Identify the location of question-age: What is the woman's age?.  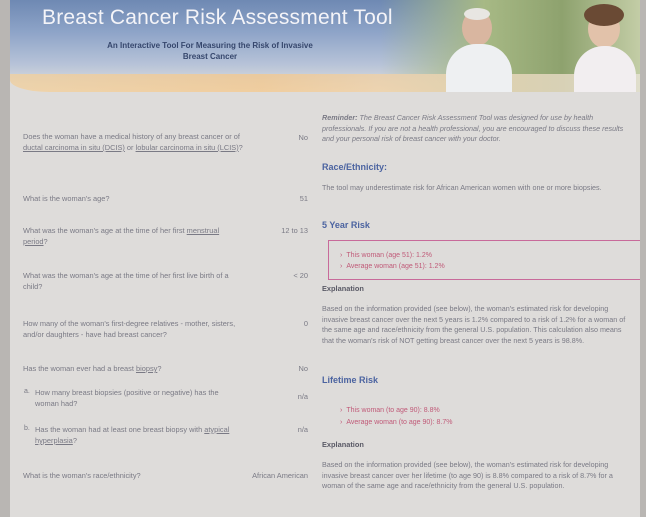
(66, 198).